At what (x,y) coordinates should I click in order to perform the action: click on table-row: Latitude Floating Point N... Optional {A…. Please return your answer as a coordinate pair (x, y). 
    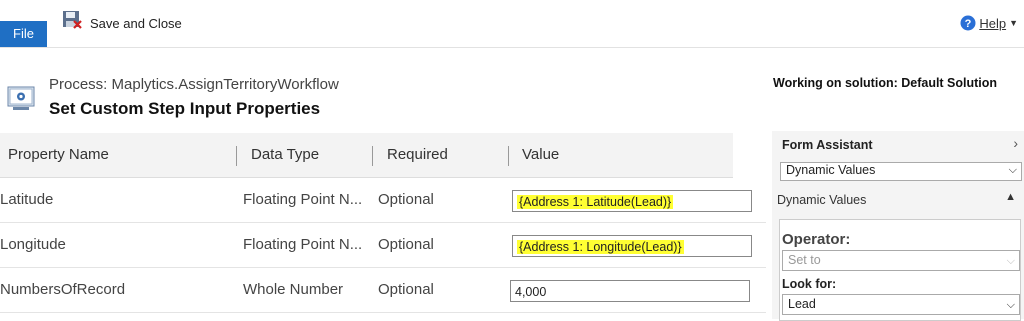
    Looking at the image, I should click on (383, 200).